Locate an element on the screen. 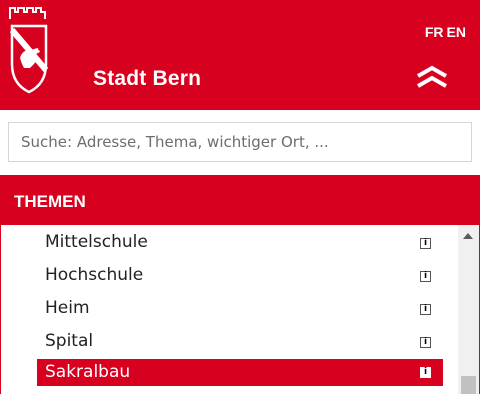 This screenshot has height=394, width=480. themen-title: THEMEN is located at coordinates (50, 201).